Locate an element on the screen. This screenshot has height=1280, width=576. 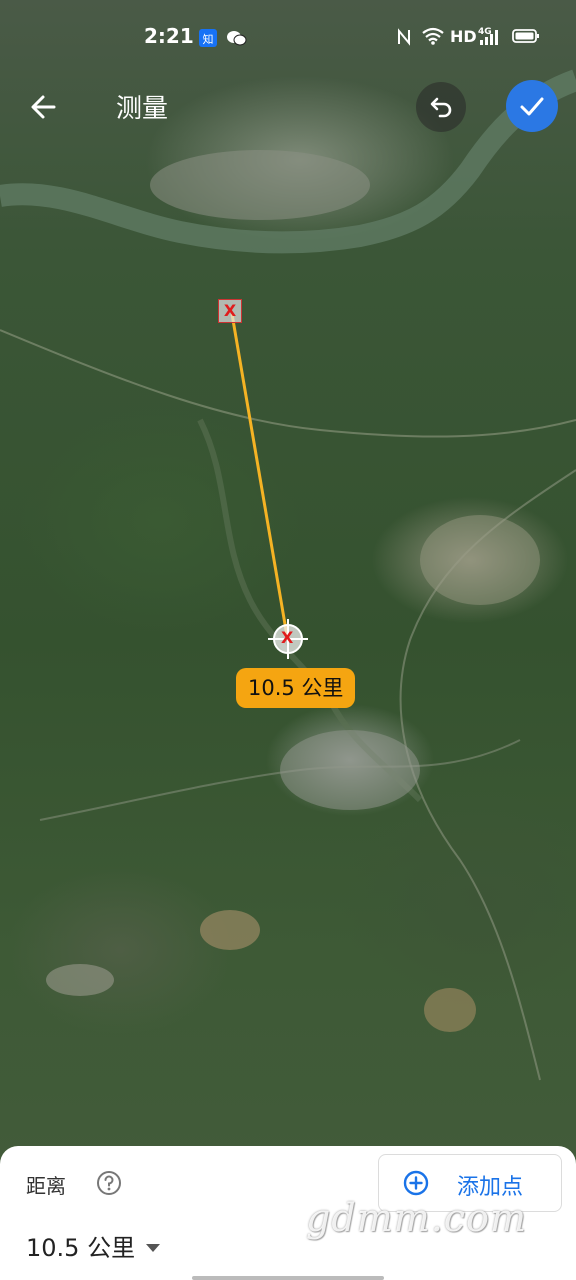
measure-line is located at coordinates (259, 475).